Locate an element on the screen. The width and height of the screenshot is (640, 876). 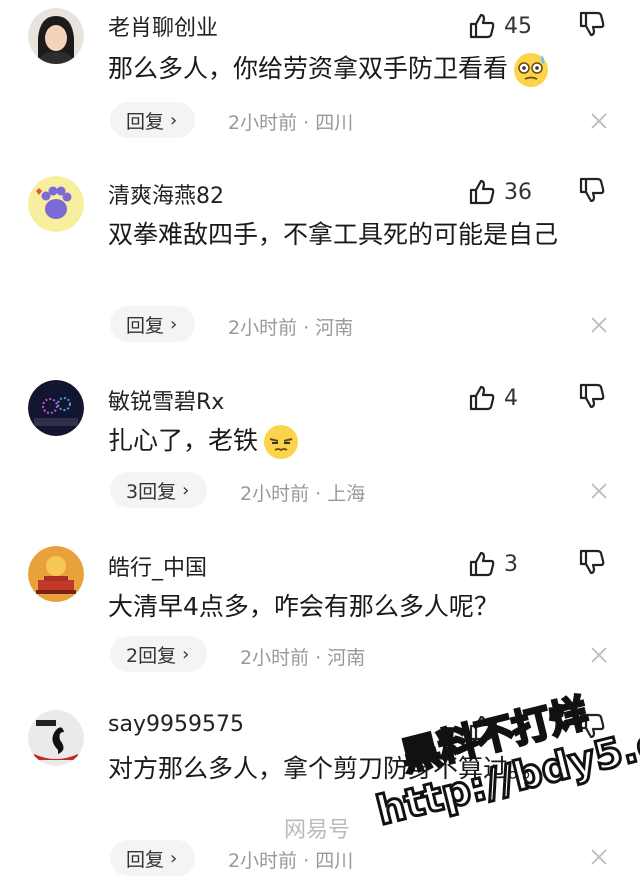
comment-text: 双拳难敌四手，不拿工具死的可能是自己 is located at coordinates (353, 235).